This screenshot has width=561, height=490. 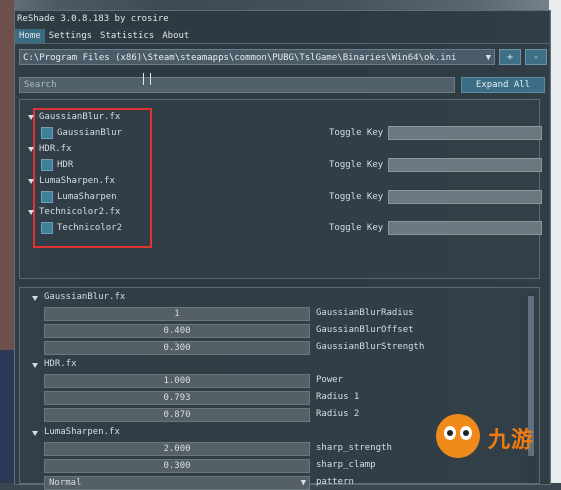 I want to click on menu-bar: Home Settings Statistics About, so click(x=282, y=36).